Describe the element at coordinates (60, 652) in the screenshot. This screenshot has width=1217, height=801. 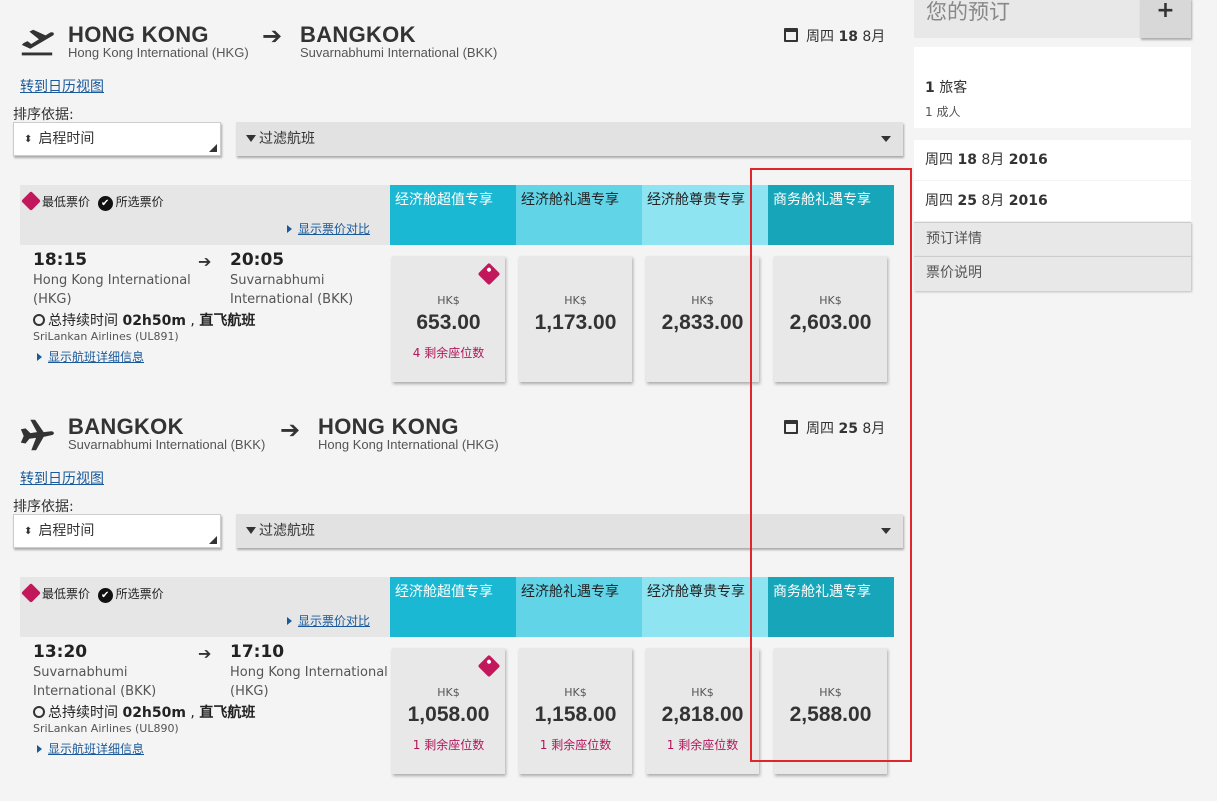
I see `departure-time: 13:20` at that location.